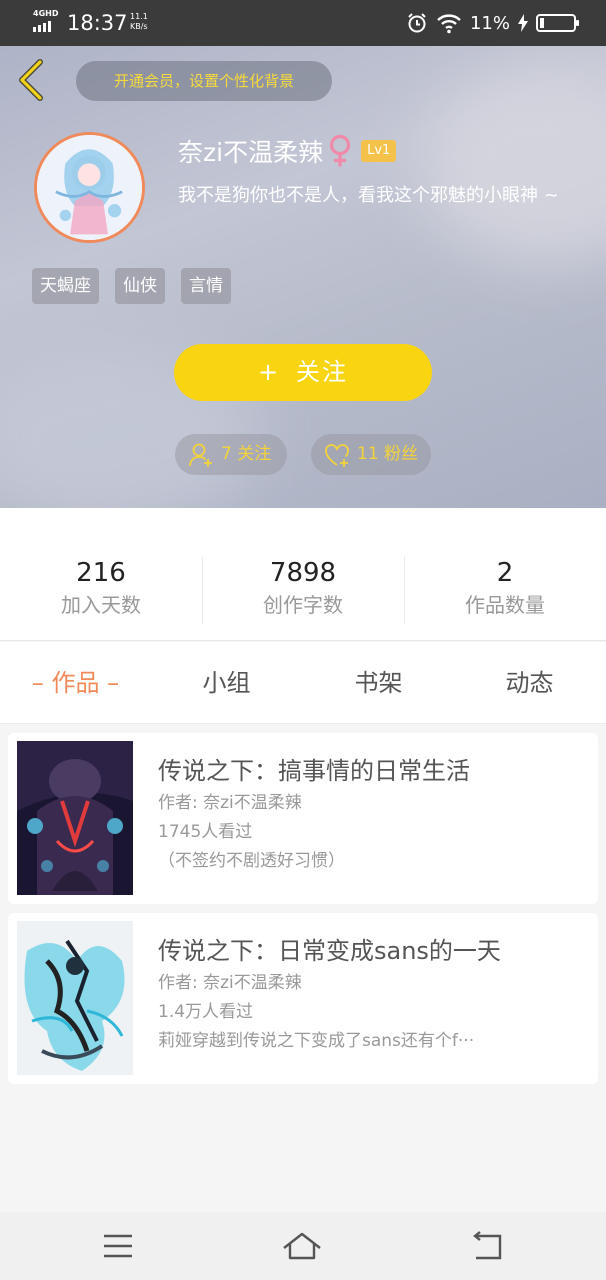  What do you see at coordinates (303, 605) in the screenshot?
I see `stat-label: 创作字数` at bounding box center [303, 605].